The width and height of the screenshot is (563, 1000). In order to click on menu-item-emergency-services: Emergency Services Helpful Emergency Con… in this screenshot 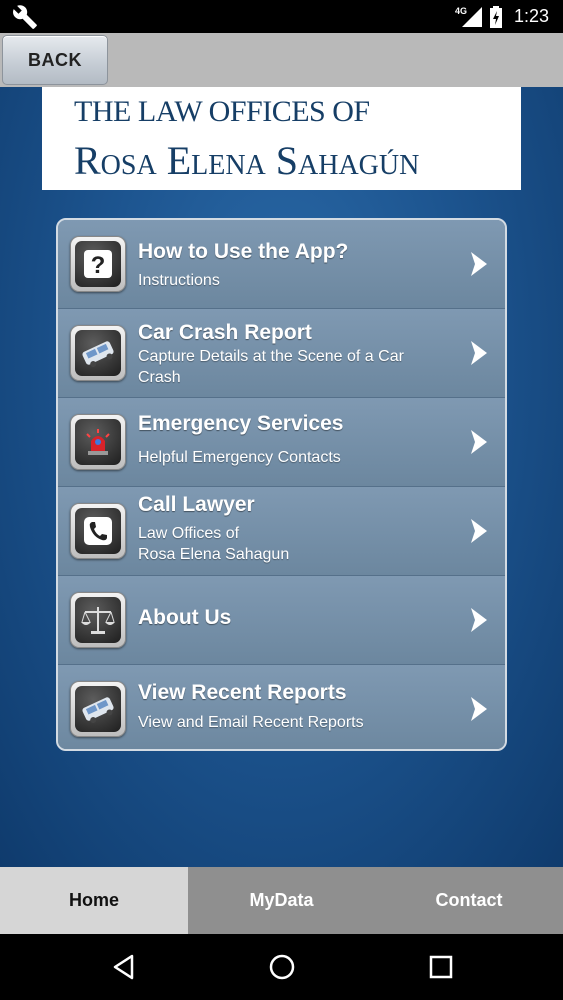, I will do `click(281, 442)`.